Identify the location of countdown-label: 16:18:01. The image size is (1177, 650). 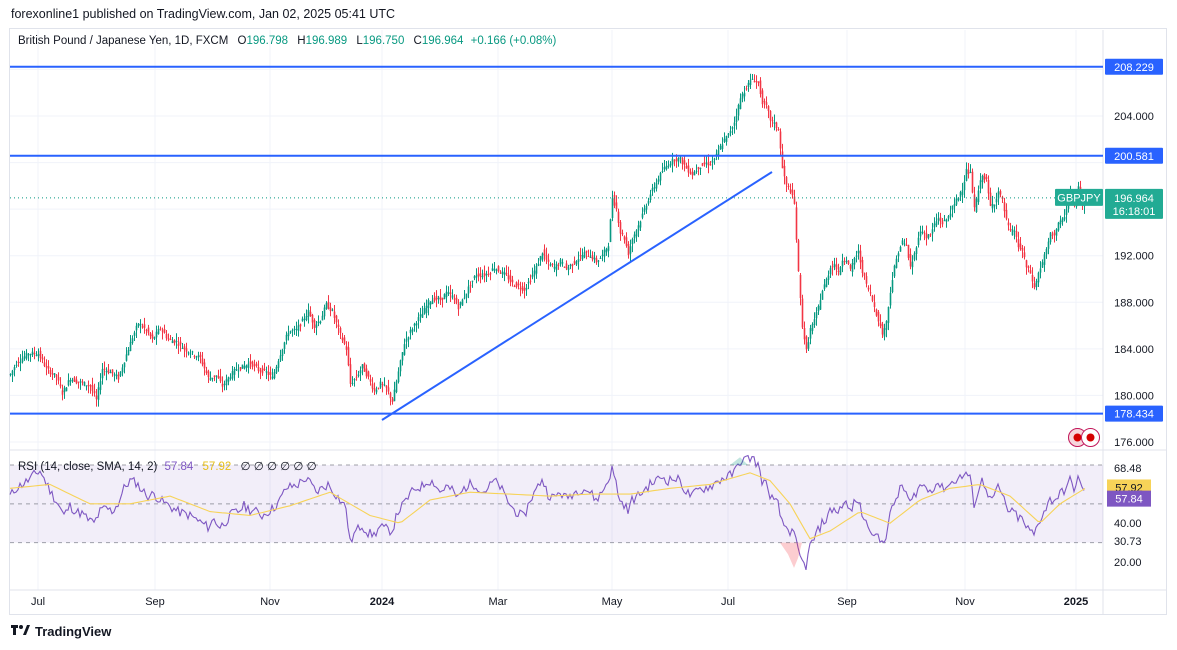
(1134, 212).